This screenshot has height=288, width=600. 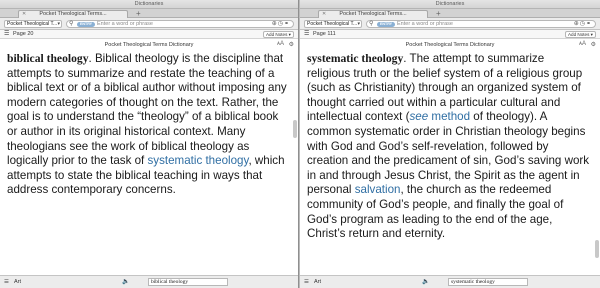 I want to click on nav-bar: ☰ Page 20 Add Notes ▾, so click(x=149, y=34).